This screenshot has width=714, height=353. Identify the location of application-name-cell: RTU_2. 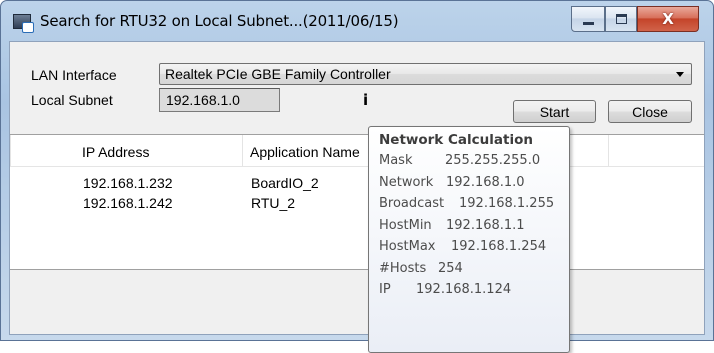
(273, 203).